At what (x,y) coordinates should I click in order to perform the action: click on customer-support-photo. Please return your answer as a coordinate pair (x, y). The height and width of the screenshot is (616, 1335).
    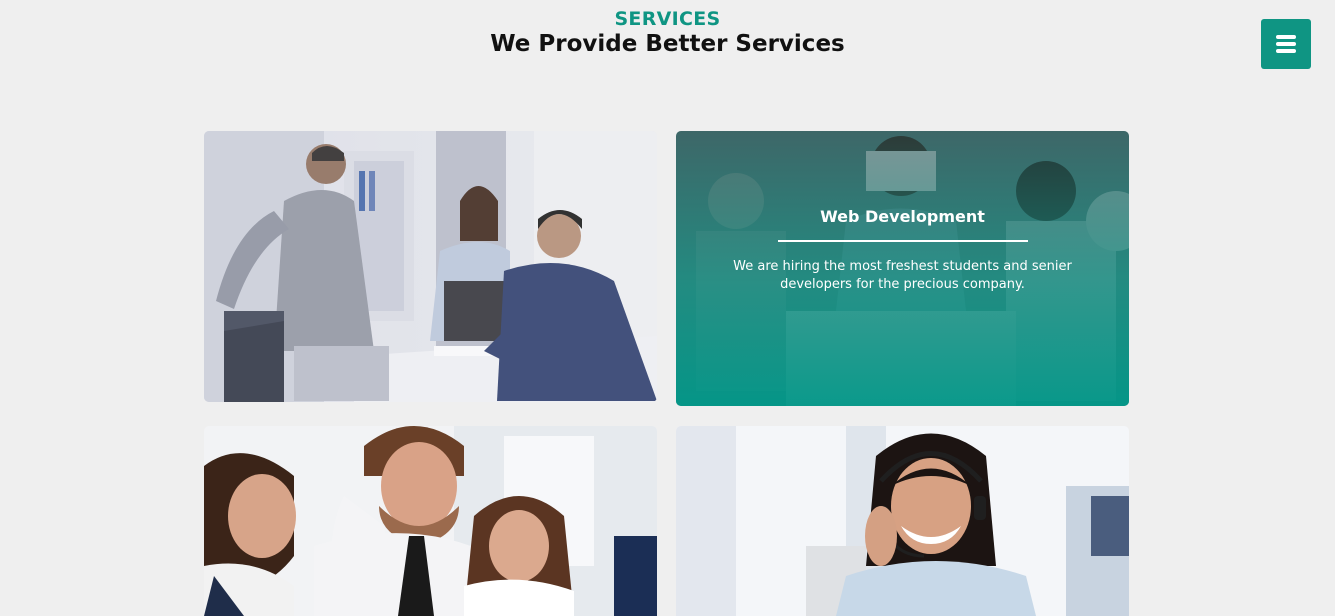
    Looking at the image, I should click on (902, 521).